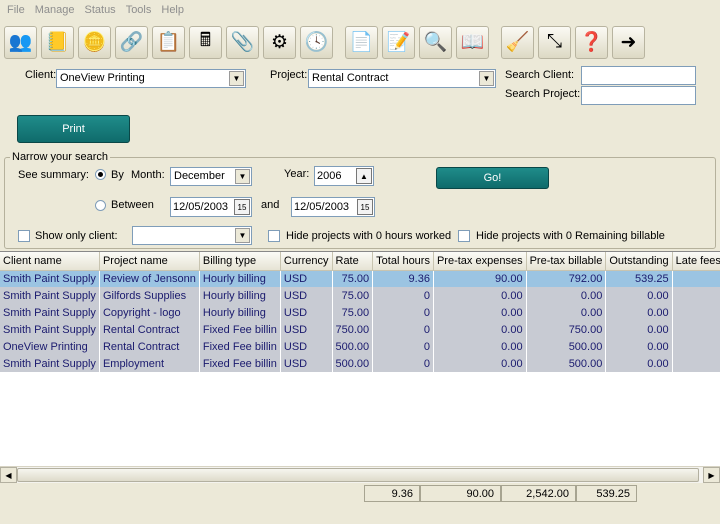  What do you see at coordinates (151, 78) in the screenshot?
I see `client-select: OneView Printing ▼` at bounding box center [151, 78].